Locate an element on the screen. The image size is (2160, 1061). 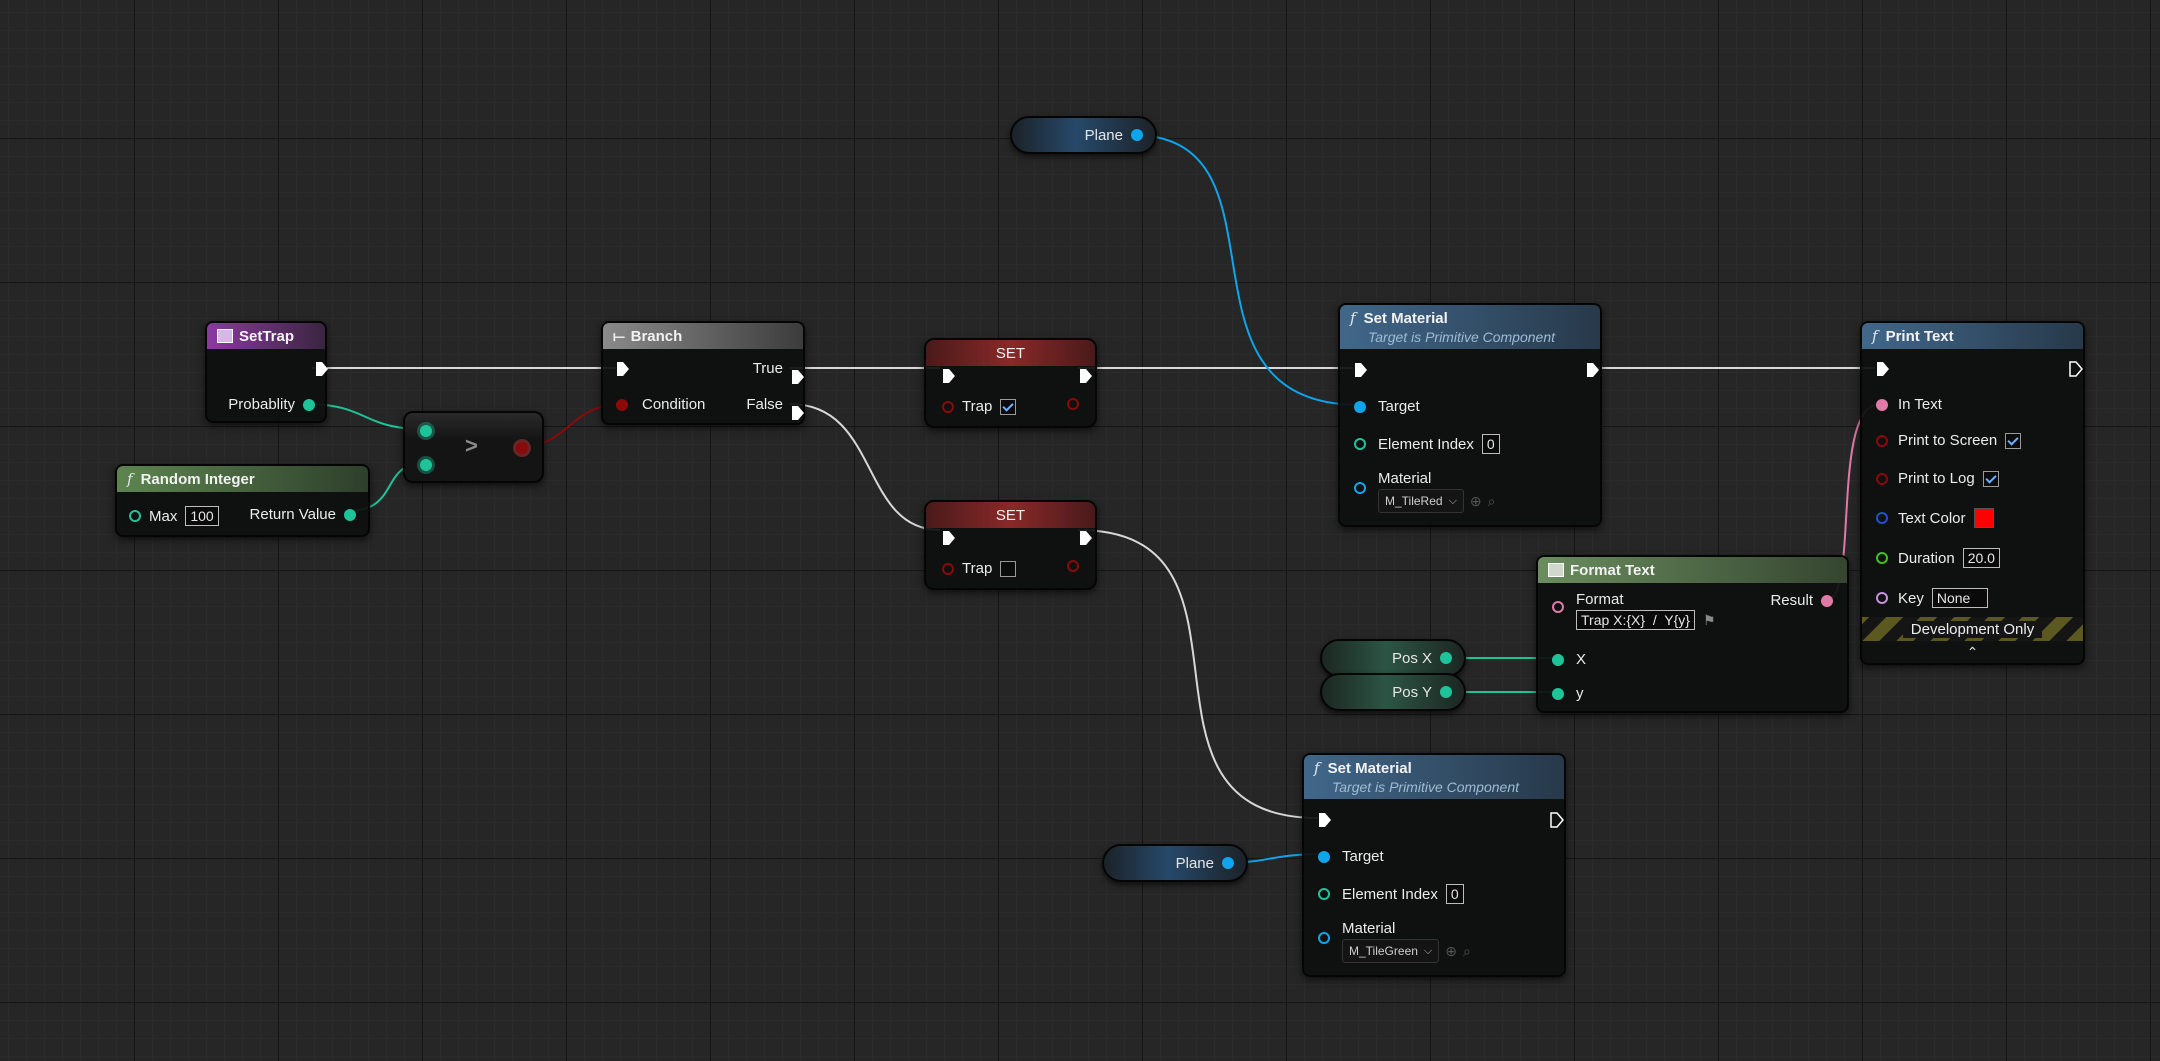
in-text-pin is located at coordinates (1882, 404).